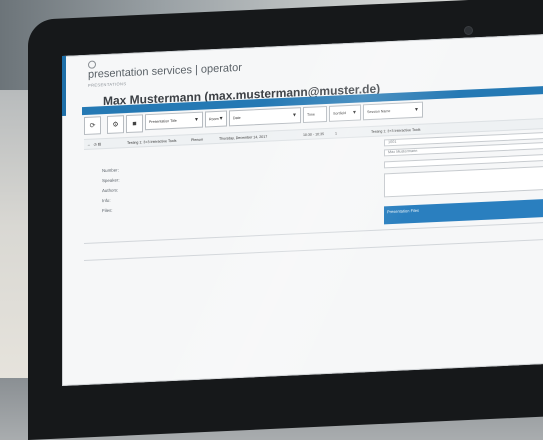 The height and width of the screenshot is (440, 543). I want to click on column-label: Presentation Title, so click(163, 121).